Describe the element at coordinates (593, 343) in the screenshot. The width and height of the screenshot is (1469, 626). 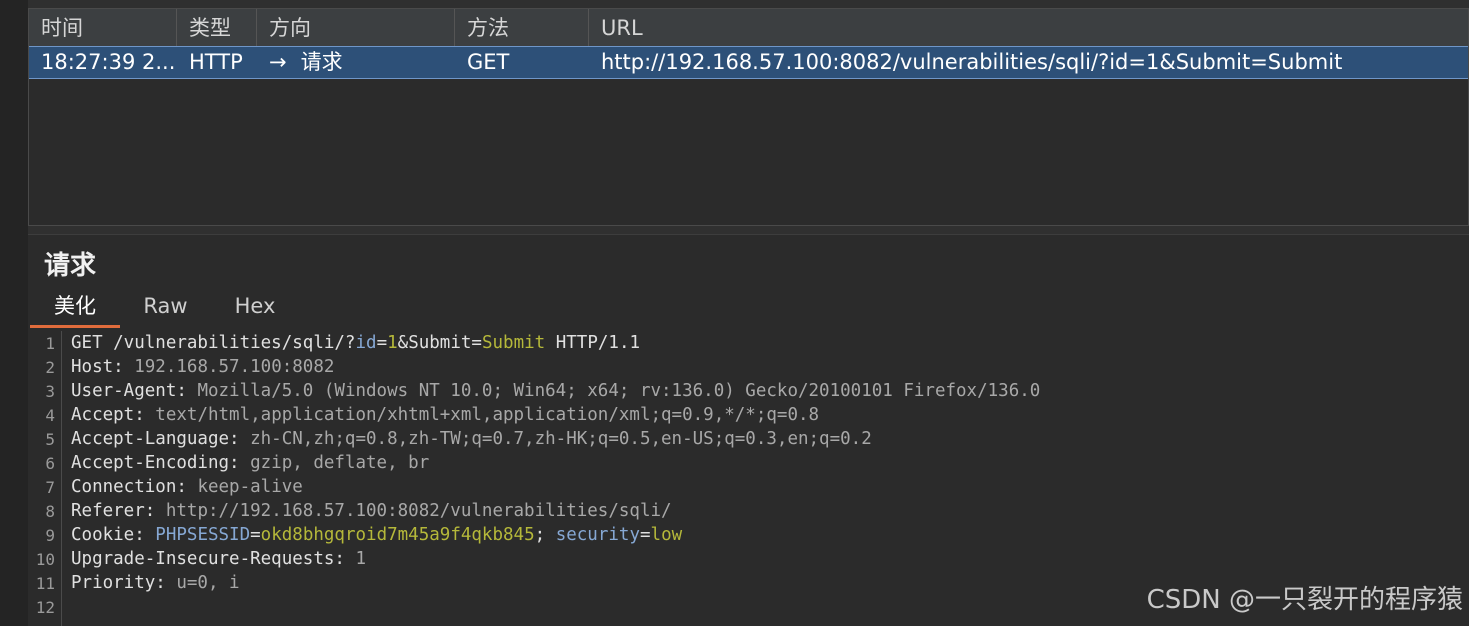
I see `http-version: HTTP/1.1` at that location.